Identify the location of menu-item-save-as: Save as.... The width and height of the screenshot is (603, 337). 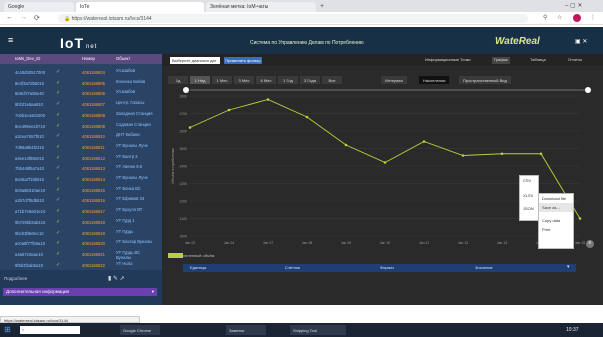
(556, 207).